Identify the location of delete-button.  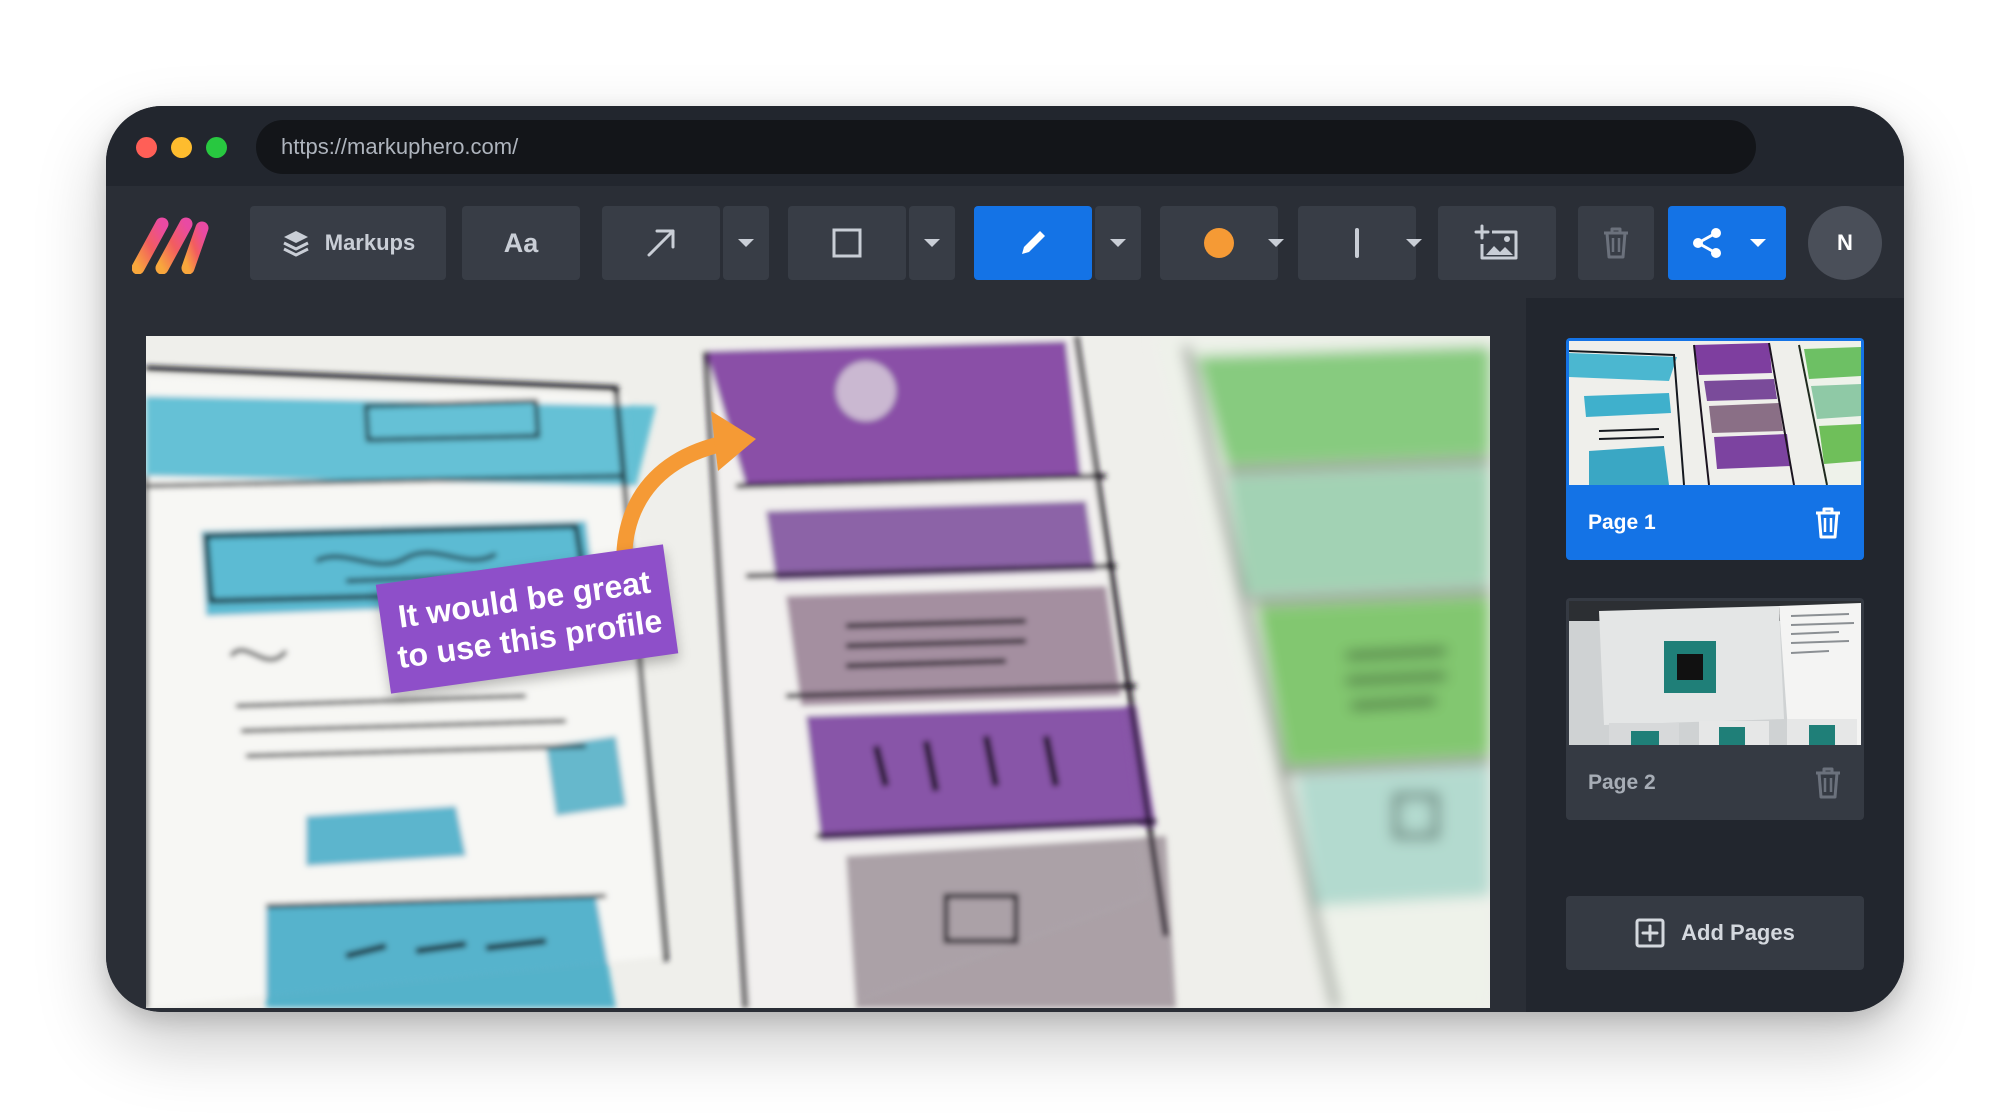
(1616, 243).